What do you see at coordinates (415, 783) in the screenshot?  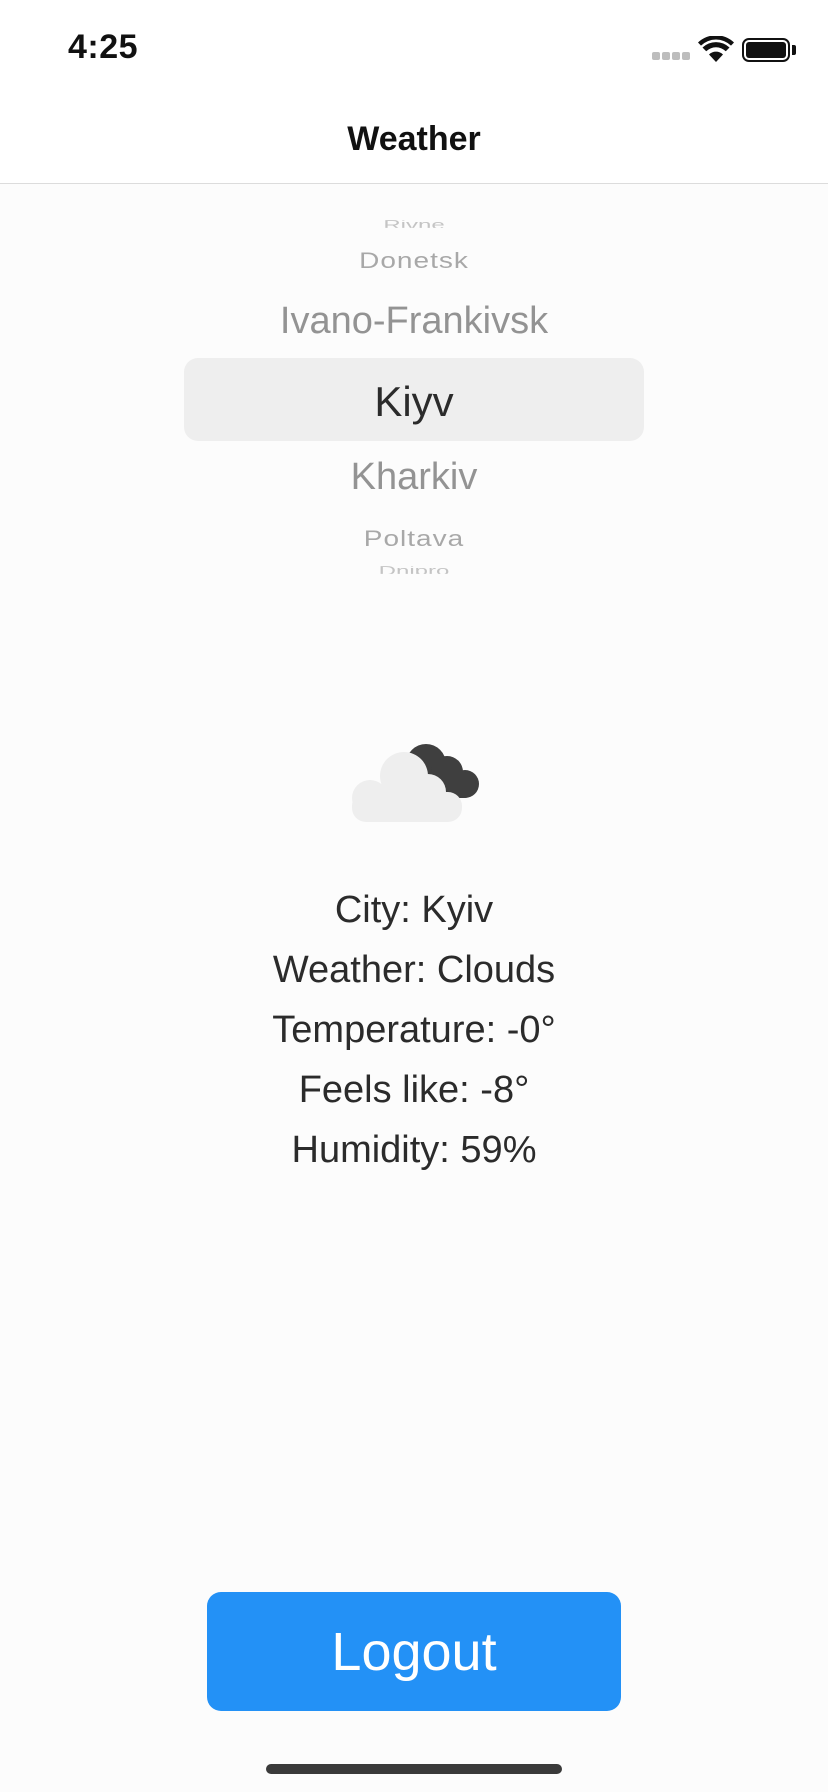 I see `cloudy-icon` at bounding box center [415, 783].